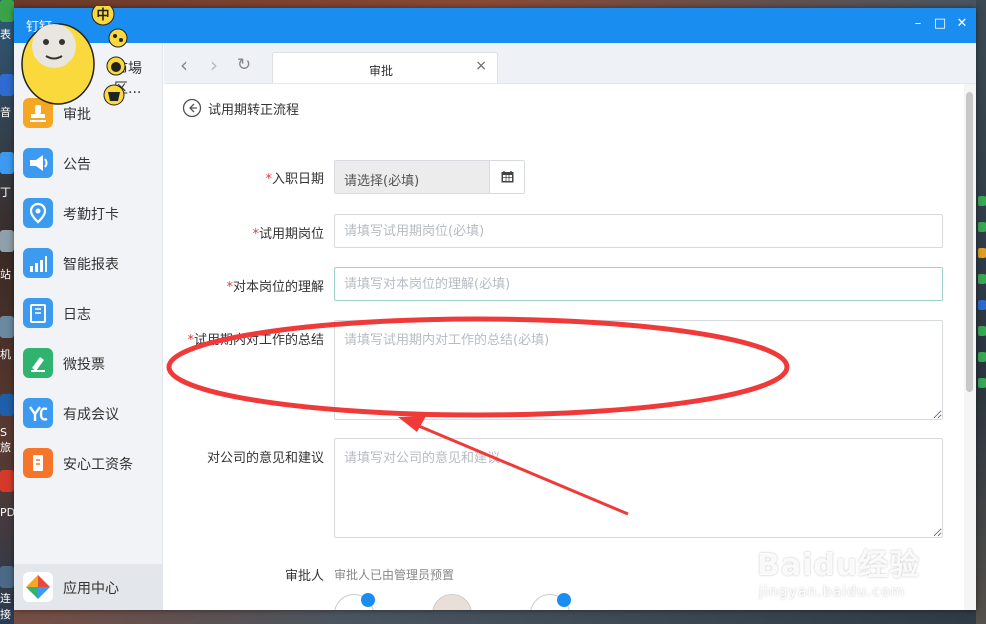 The height and width of the screenshot is (624, 986). Describe the element at coordinates (244, 66) in the screenshot. I see `refresh-icon: ↻` at that location.